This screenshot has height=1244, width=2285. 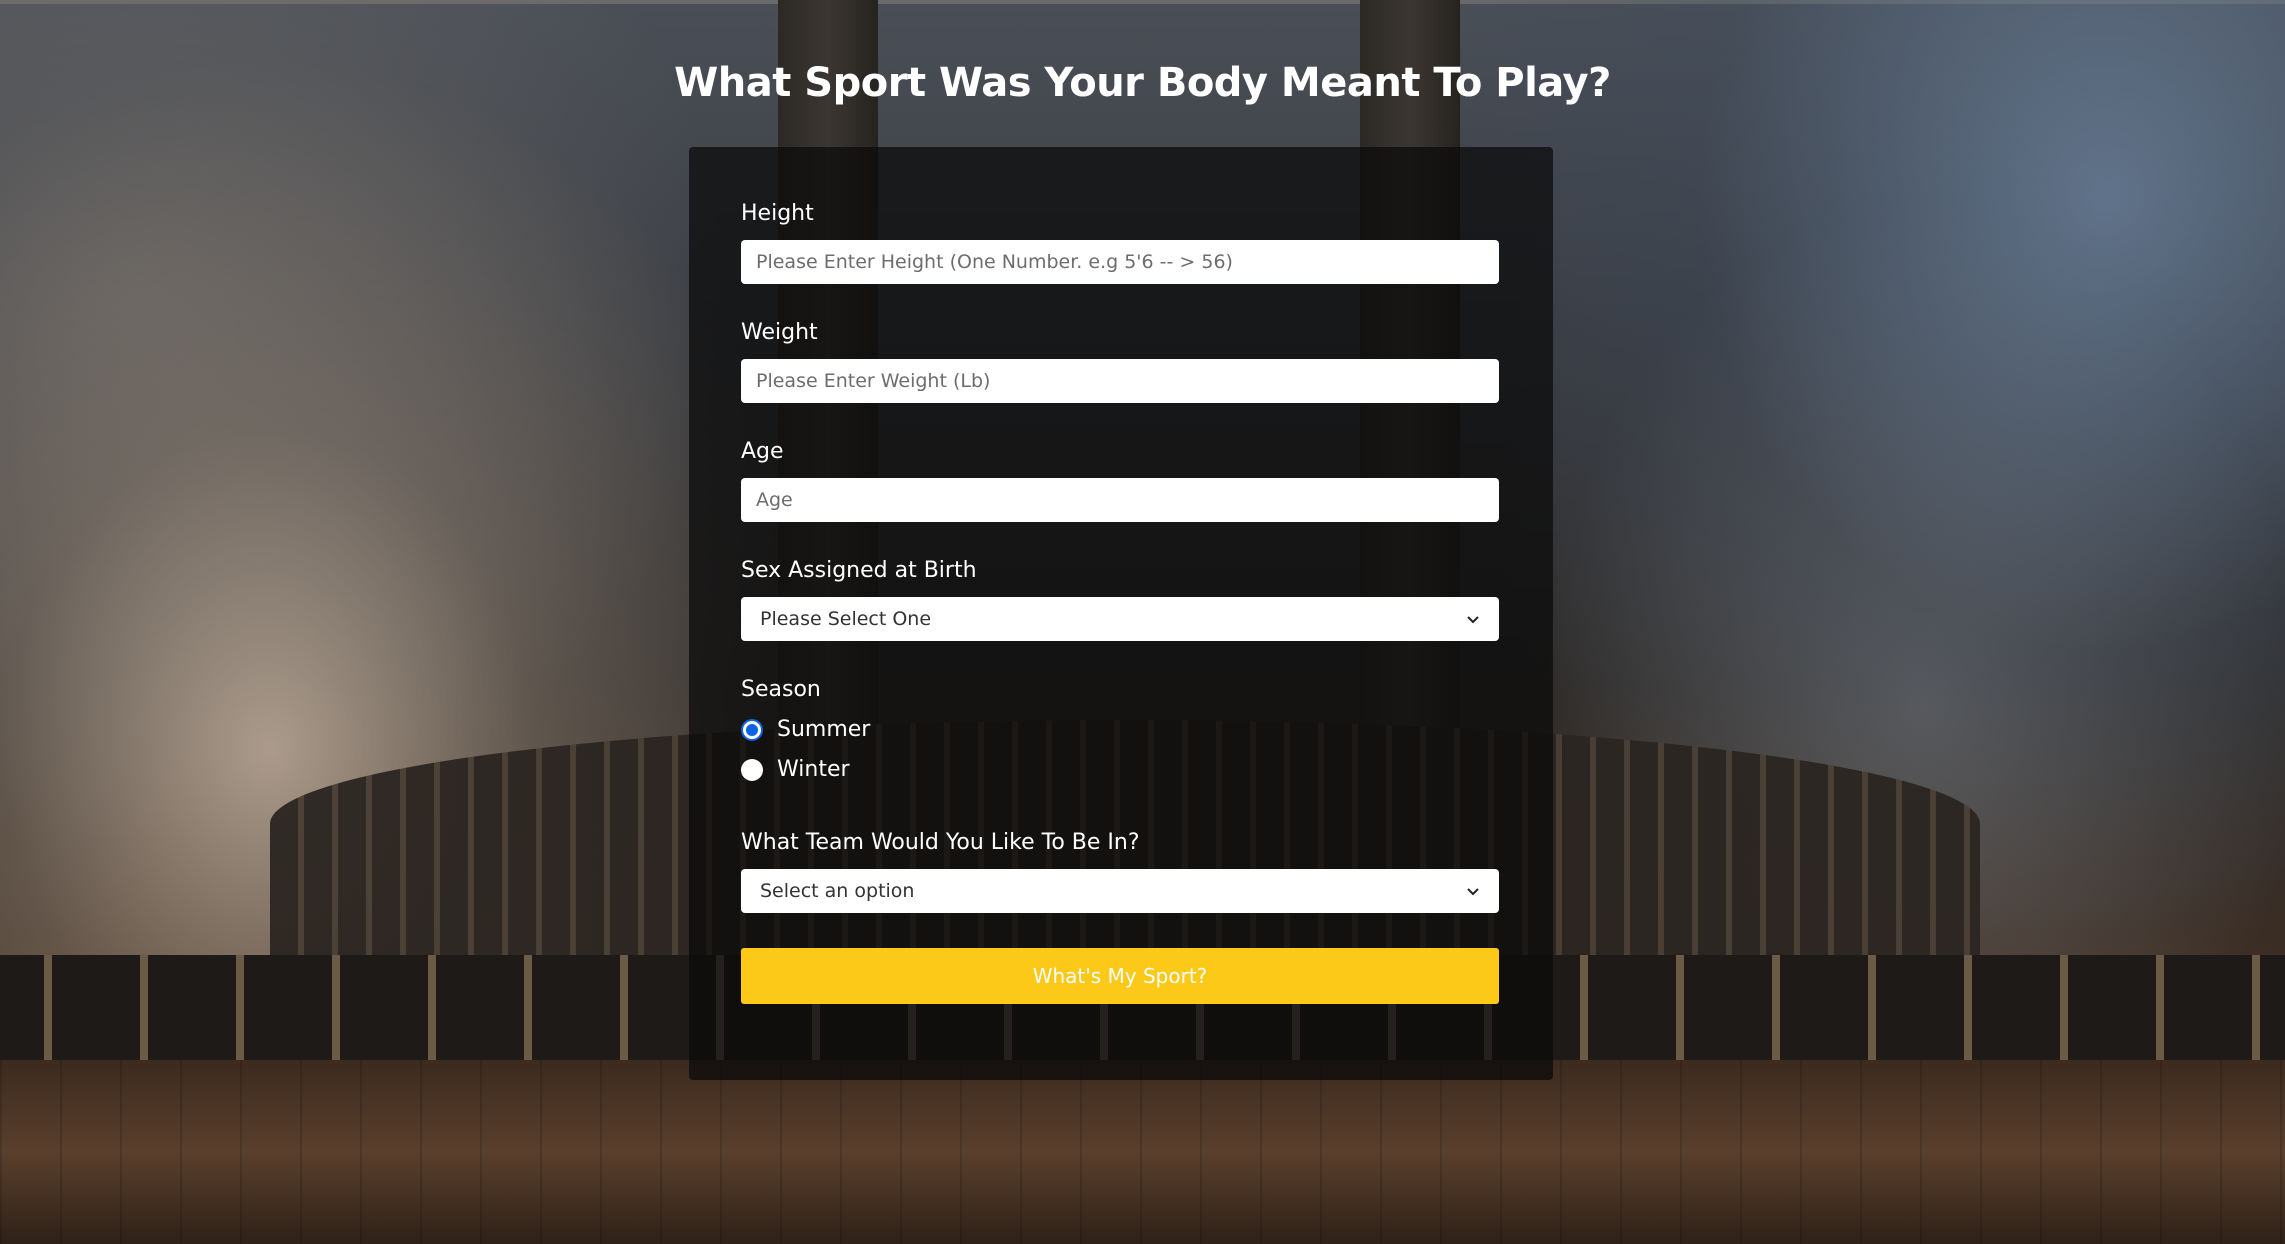 What do you see at coordinates (752, 769) in the screenshot?
I see `radio-button-winter` at bounding box center [752, 769].